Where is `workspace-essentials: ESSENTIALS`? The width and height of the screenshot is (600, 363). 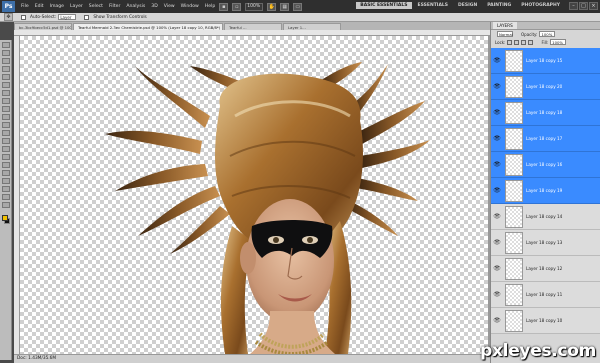 workspace-essentials: ESSENTIALS is located at coordinates (433, 5).